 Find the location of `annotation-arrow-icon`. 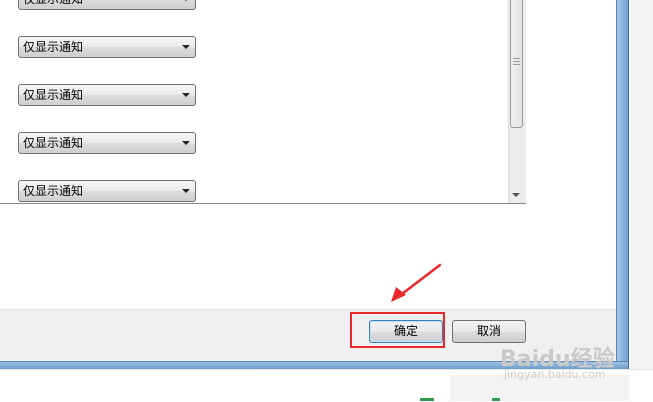

annotation-arrow-icon is located at coordinates (416, 282).